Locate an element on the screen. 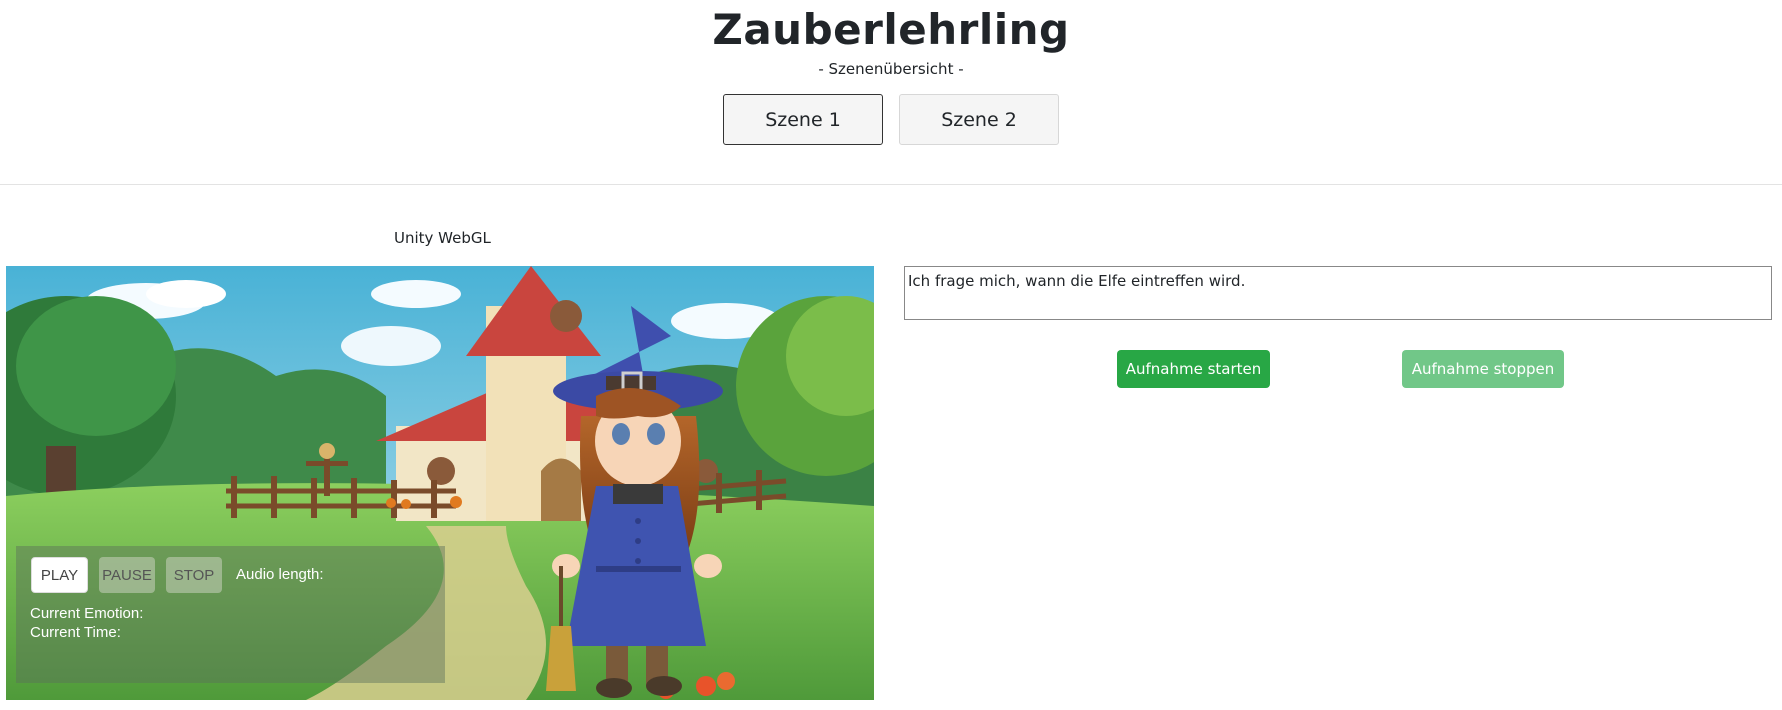 The width and height of the screenshot is (1782, 710). page-subtitle: - Szenenübersicht - is located at coordinates (891, 69).